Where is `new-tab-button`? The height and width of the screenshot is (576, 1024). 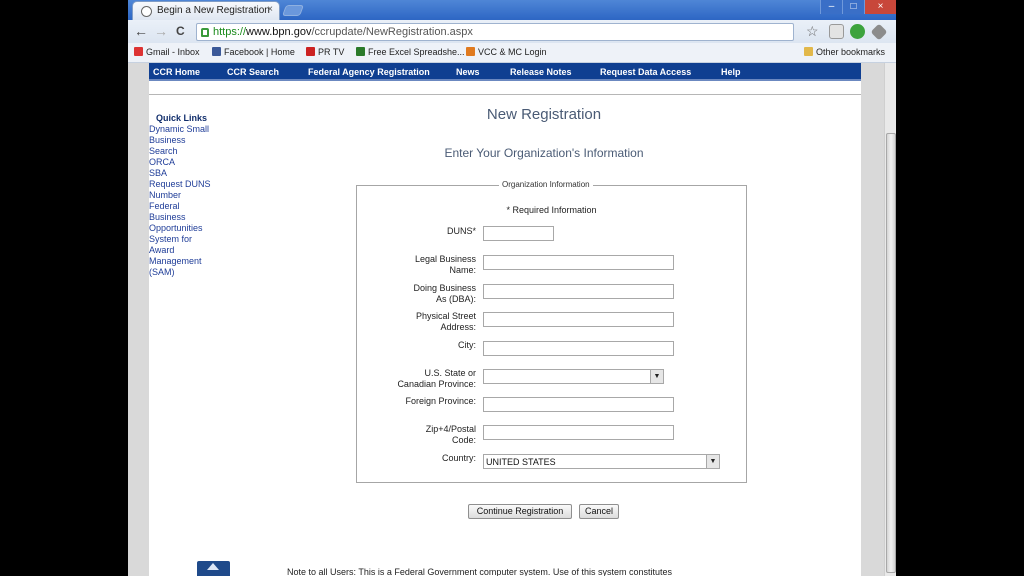
new-tab-button is located at coordinates (293, 10).